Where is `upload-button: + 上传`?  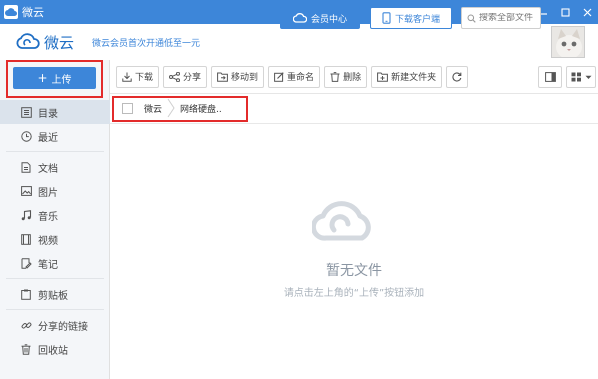
upload-button: + 上传 is located at coordinates (54, 78).